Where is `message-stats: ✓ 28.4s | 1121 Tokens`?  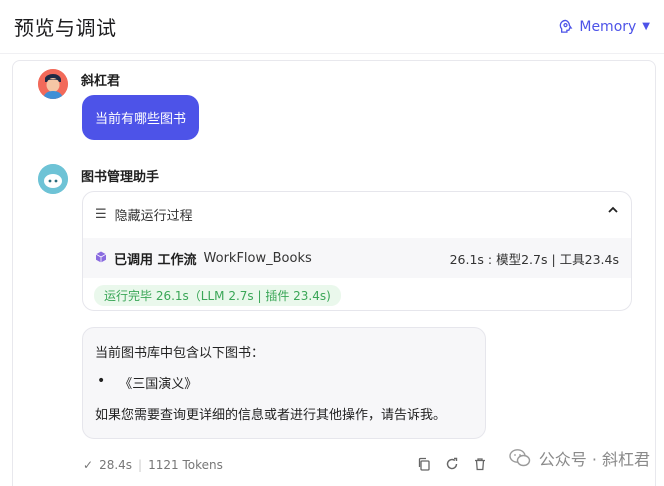 message-stats: ✓ 28.4s | 1121 Tokens is located at coordinates (153, 465).